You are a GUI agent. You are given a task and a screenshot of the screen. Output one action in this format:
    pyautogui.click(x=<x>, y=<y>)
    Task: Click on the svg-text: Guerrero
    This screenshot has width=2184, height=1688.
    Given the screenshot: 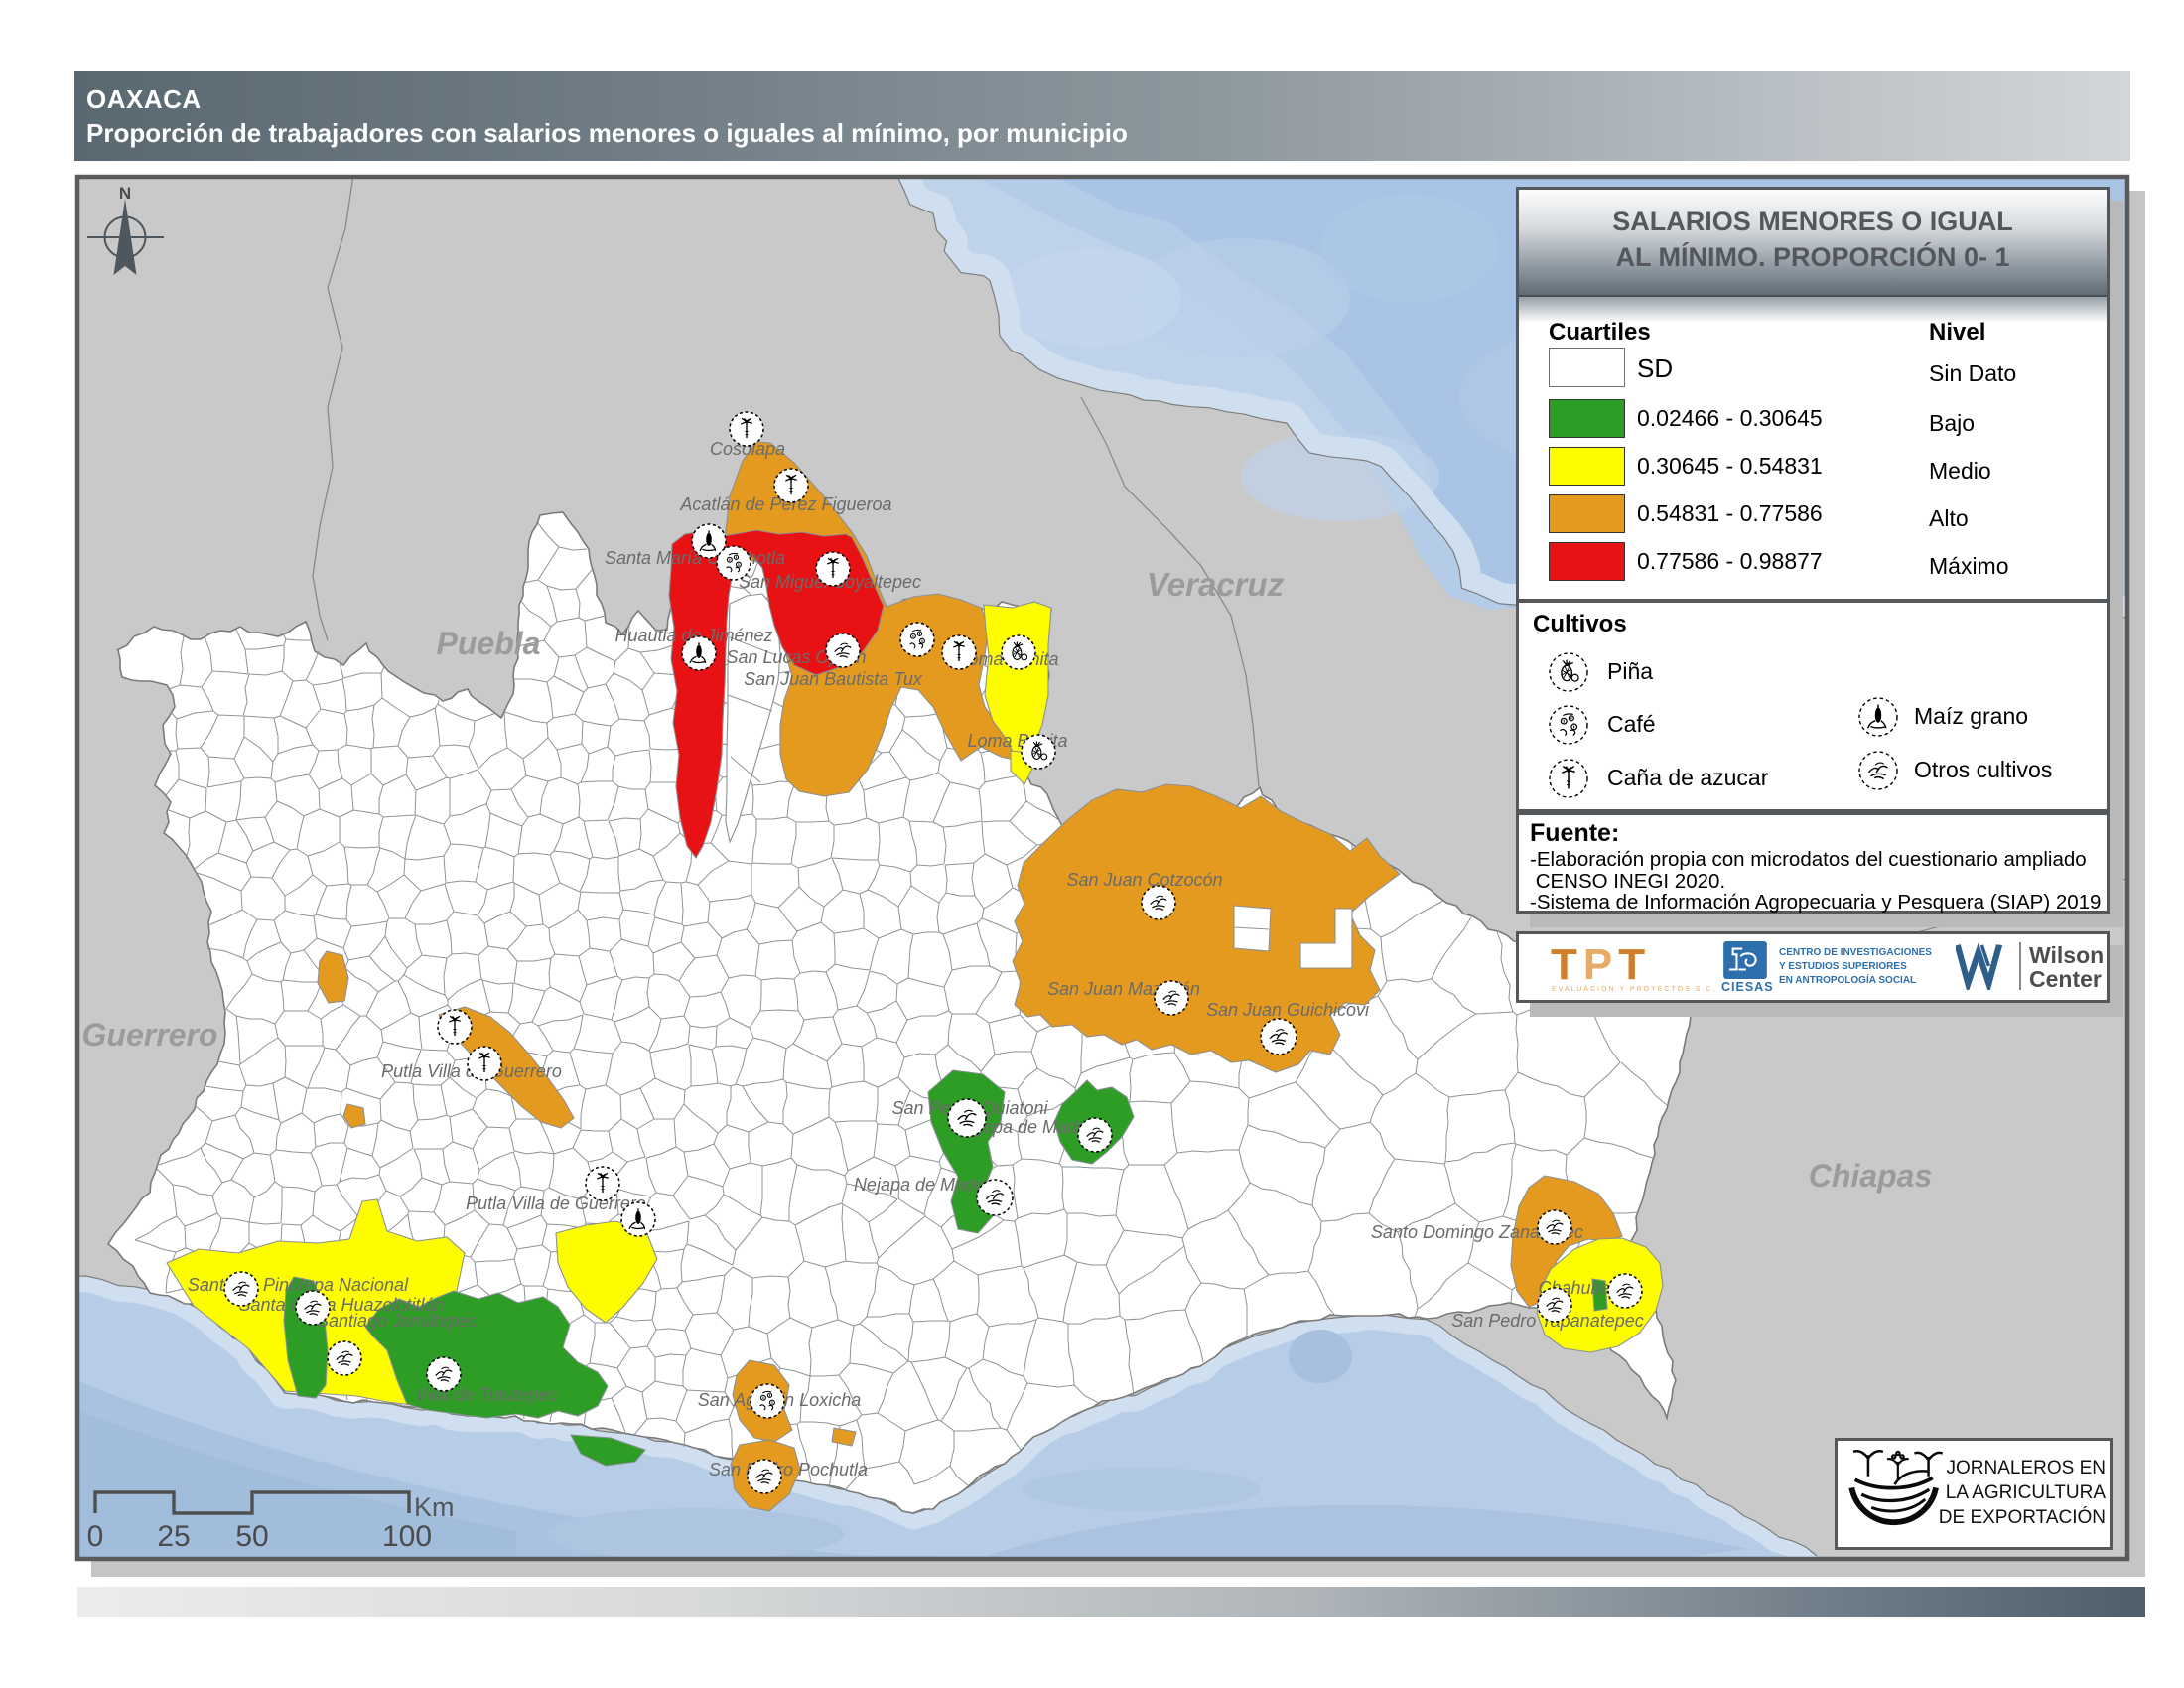 What is the action you would take?
    pyautogui.click(x=150, y=1035)
    